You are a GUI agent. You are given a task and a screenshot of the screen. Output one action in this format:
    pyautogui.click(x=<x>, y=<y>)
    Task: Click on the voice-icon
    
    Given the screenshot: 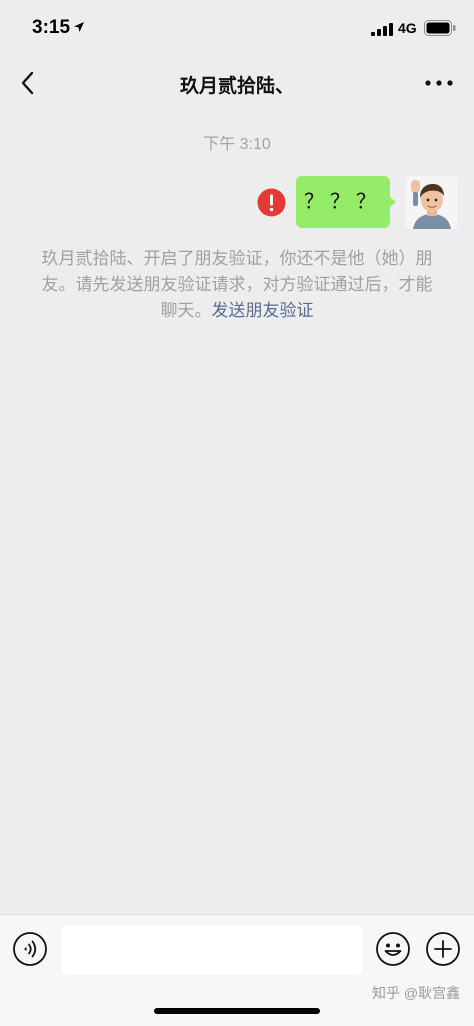 What is the action you would take?
    pyautogui.click(x=30, y=949)
    